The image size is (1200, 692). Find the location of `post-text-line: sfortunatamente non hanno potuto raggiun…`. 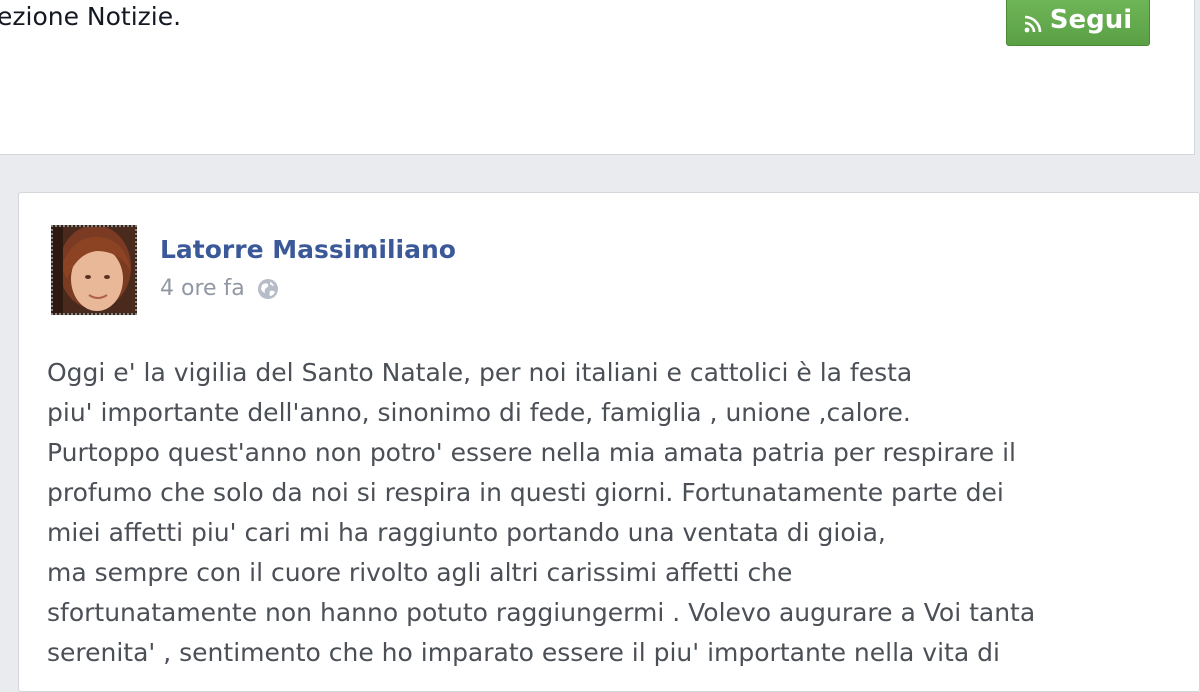

post-text-line: sfortunatamente non hanno potuto raggiun… is located at coordinates (541, 612).